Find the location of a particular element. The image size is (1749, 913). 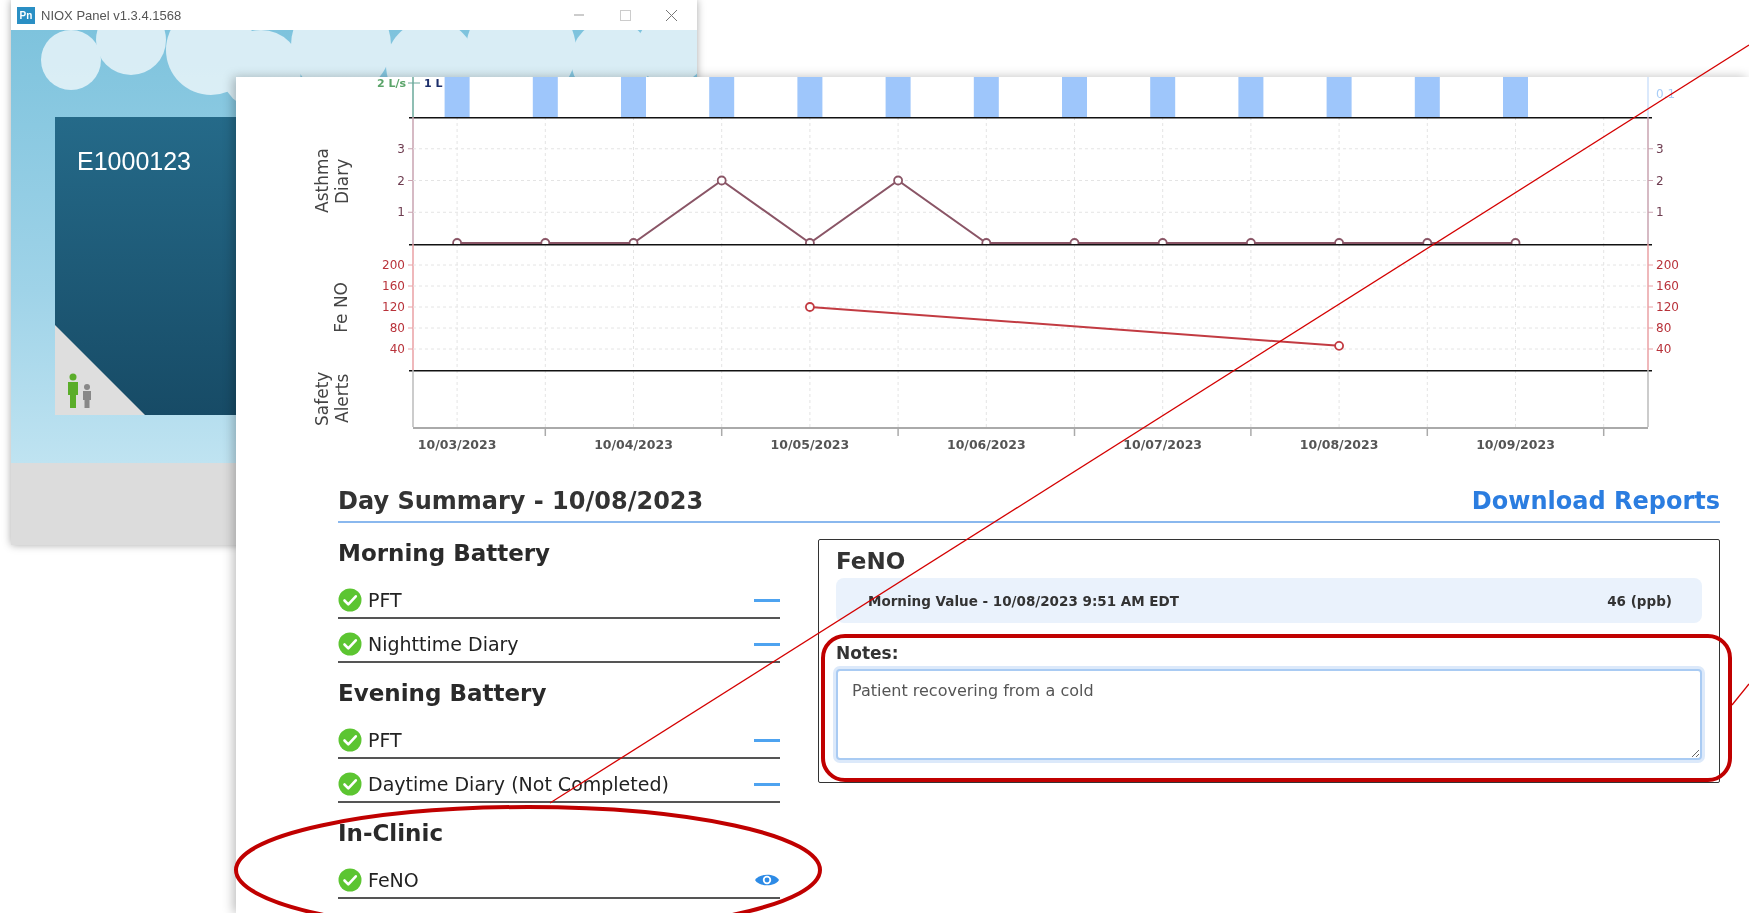

eye-icon is located at coordinates (767, 880).